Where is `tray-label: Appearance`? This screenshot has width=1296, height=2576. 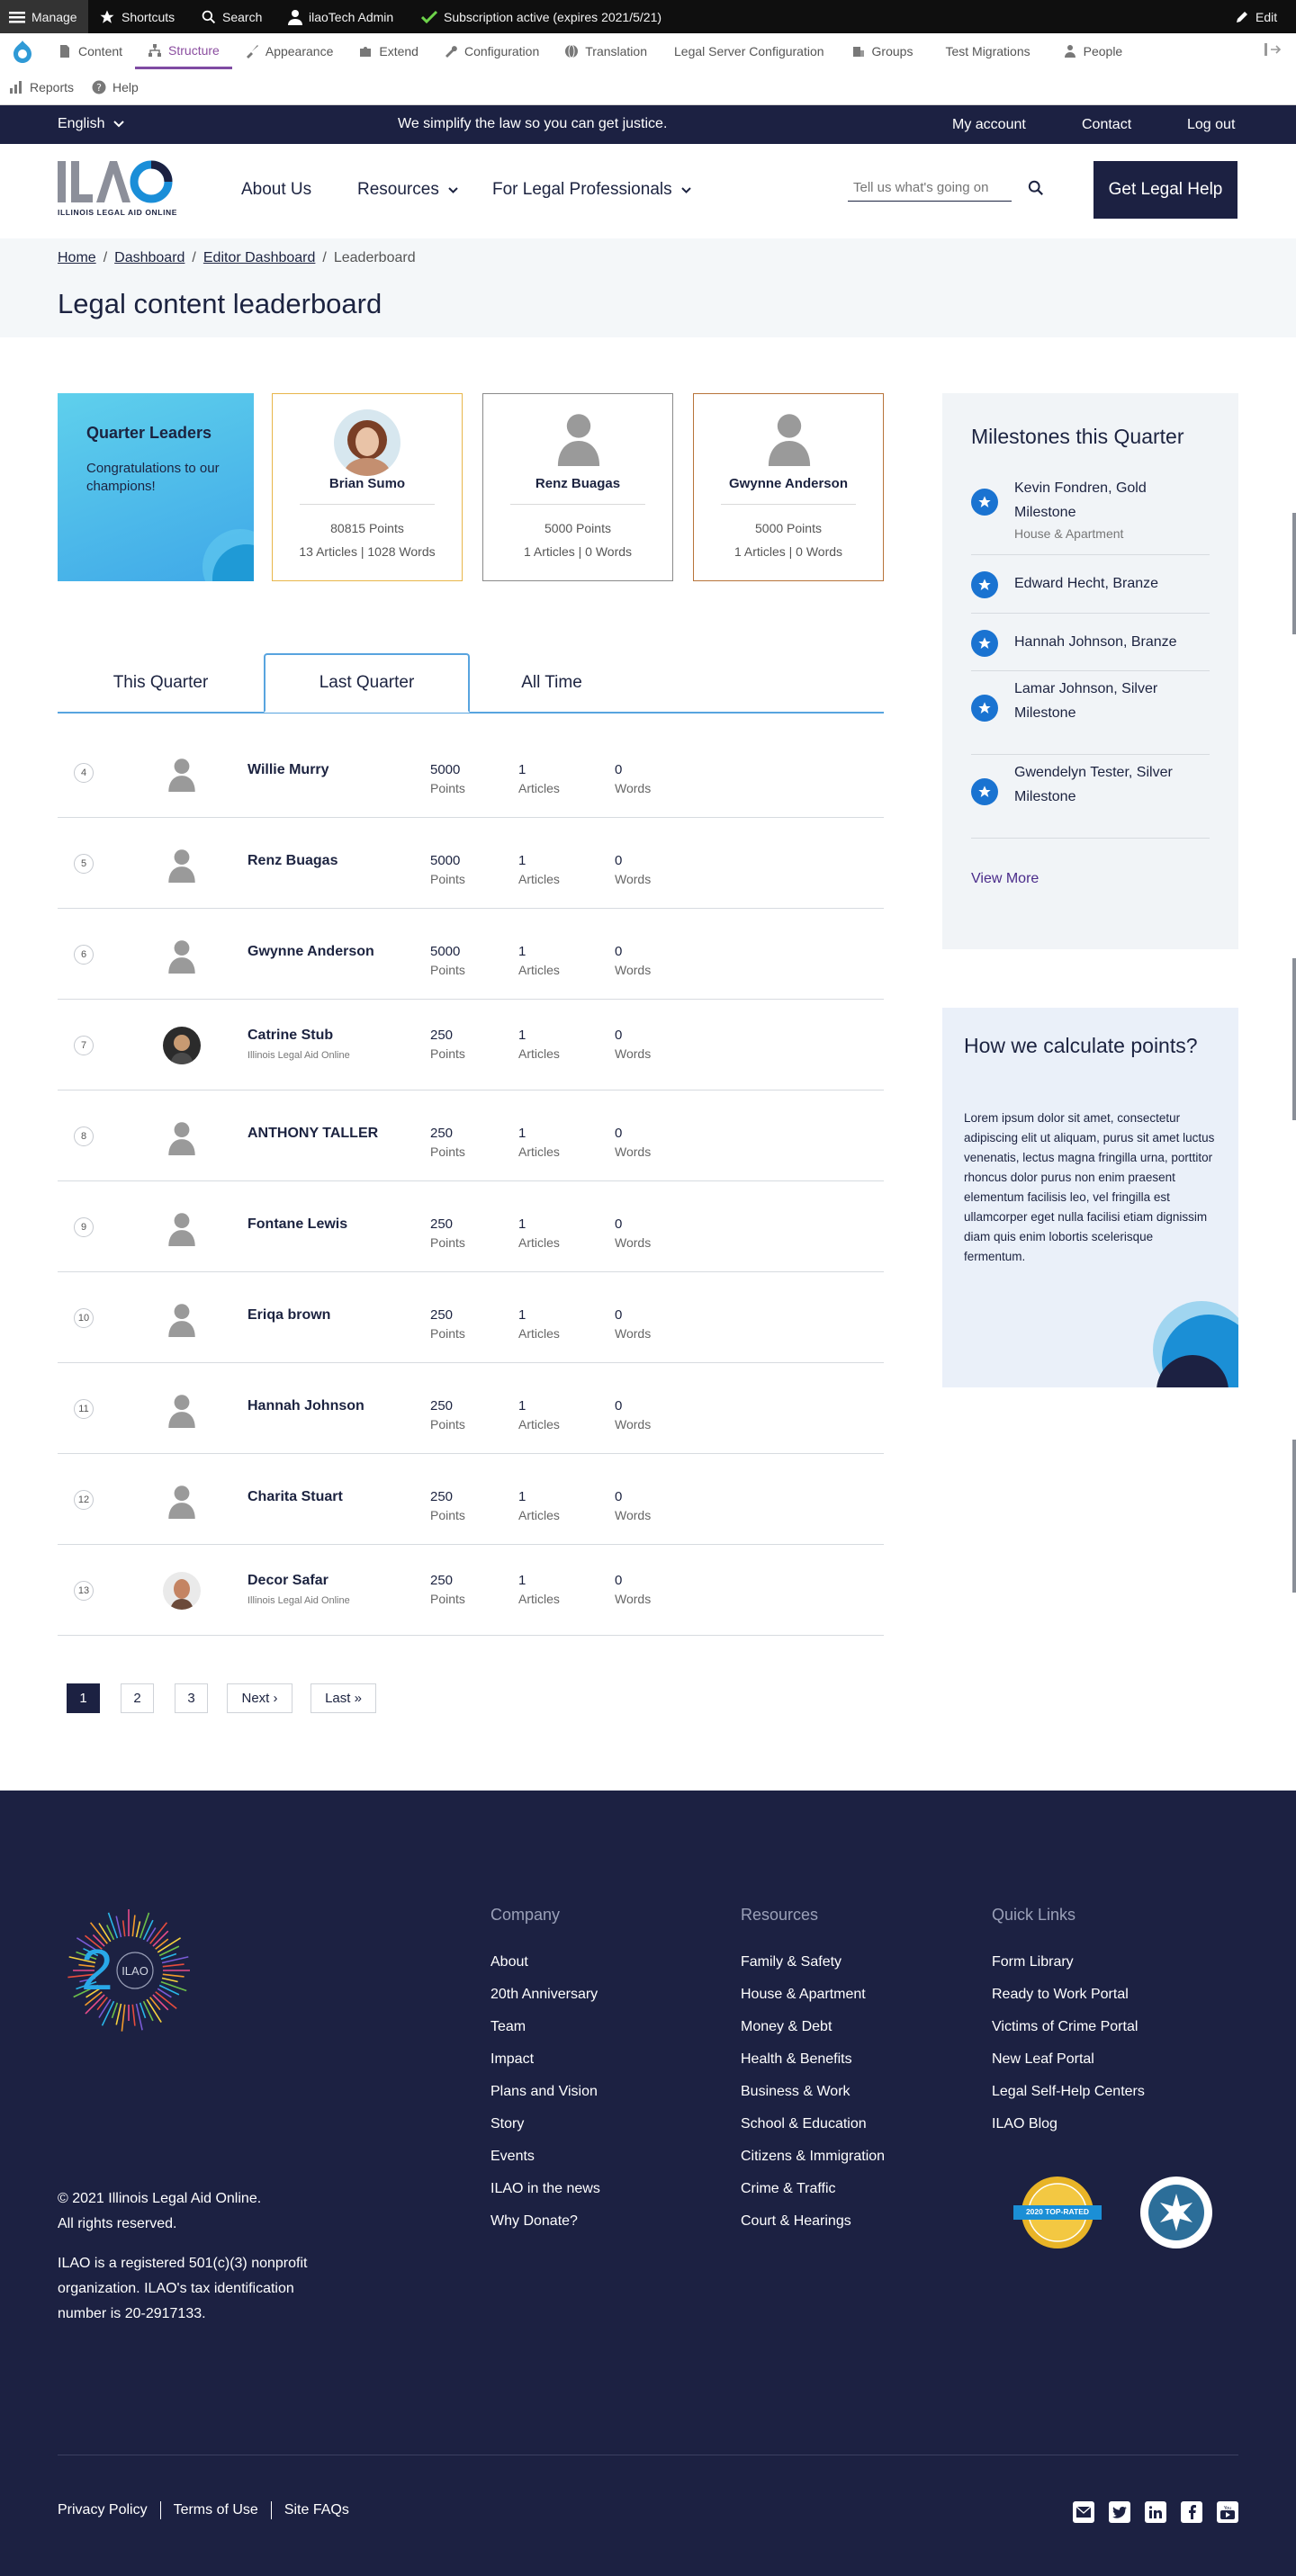 tray-label: Appearance is located at coordinates (299, 51).